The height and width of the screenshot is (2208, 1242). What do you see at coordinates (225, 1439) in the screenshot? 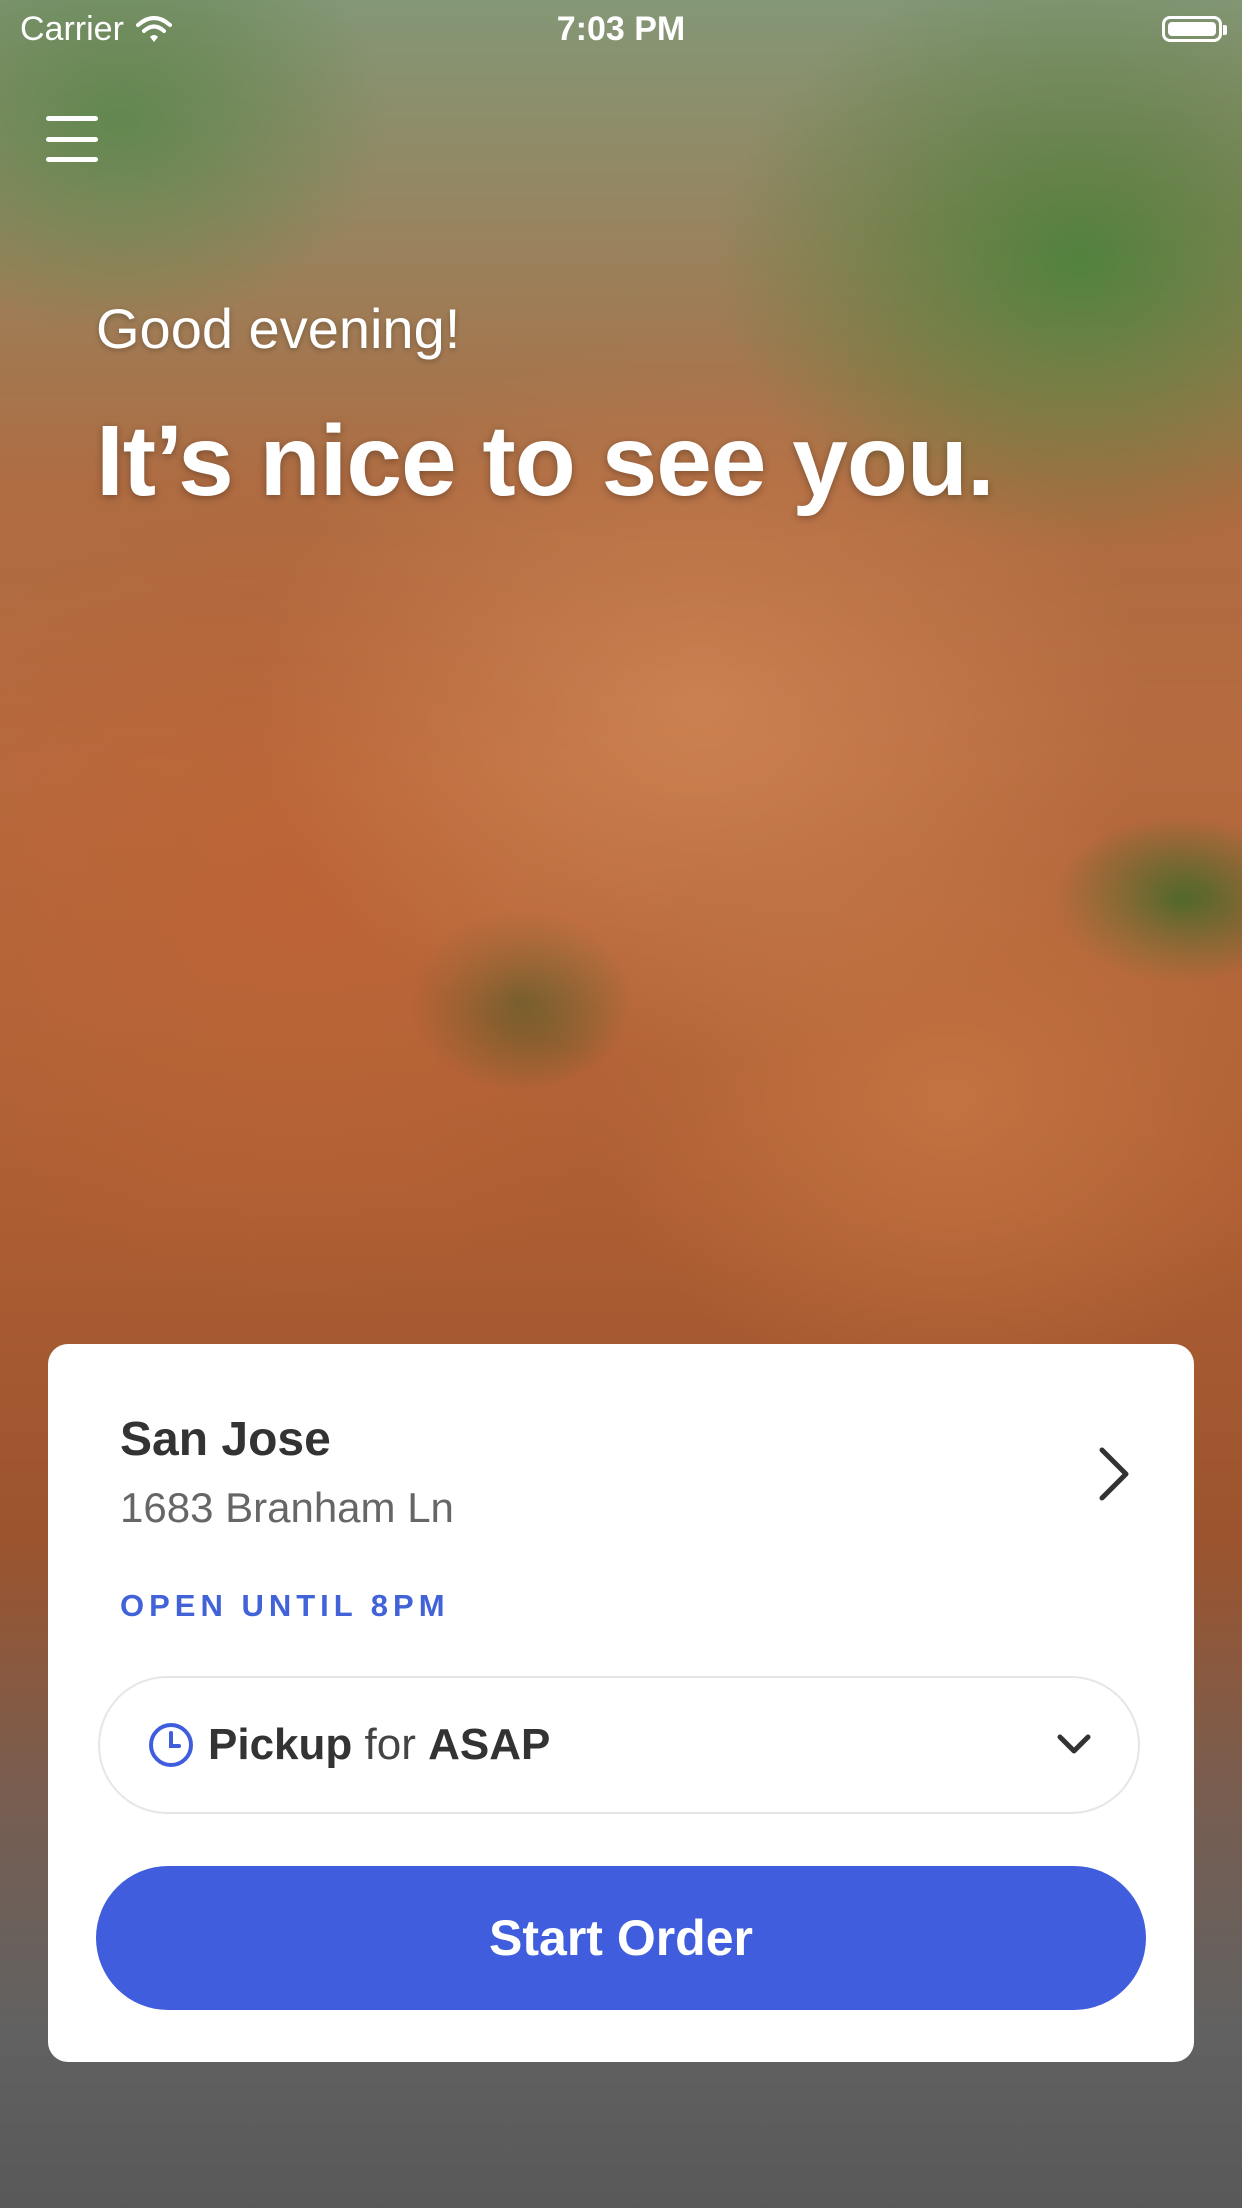
I see `location-name: San Jose` at bounding box center [225, 1439].